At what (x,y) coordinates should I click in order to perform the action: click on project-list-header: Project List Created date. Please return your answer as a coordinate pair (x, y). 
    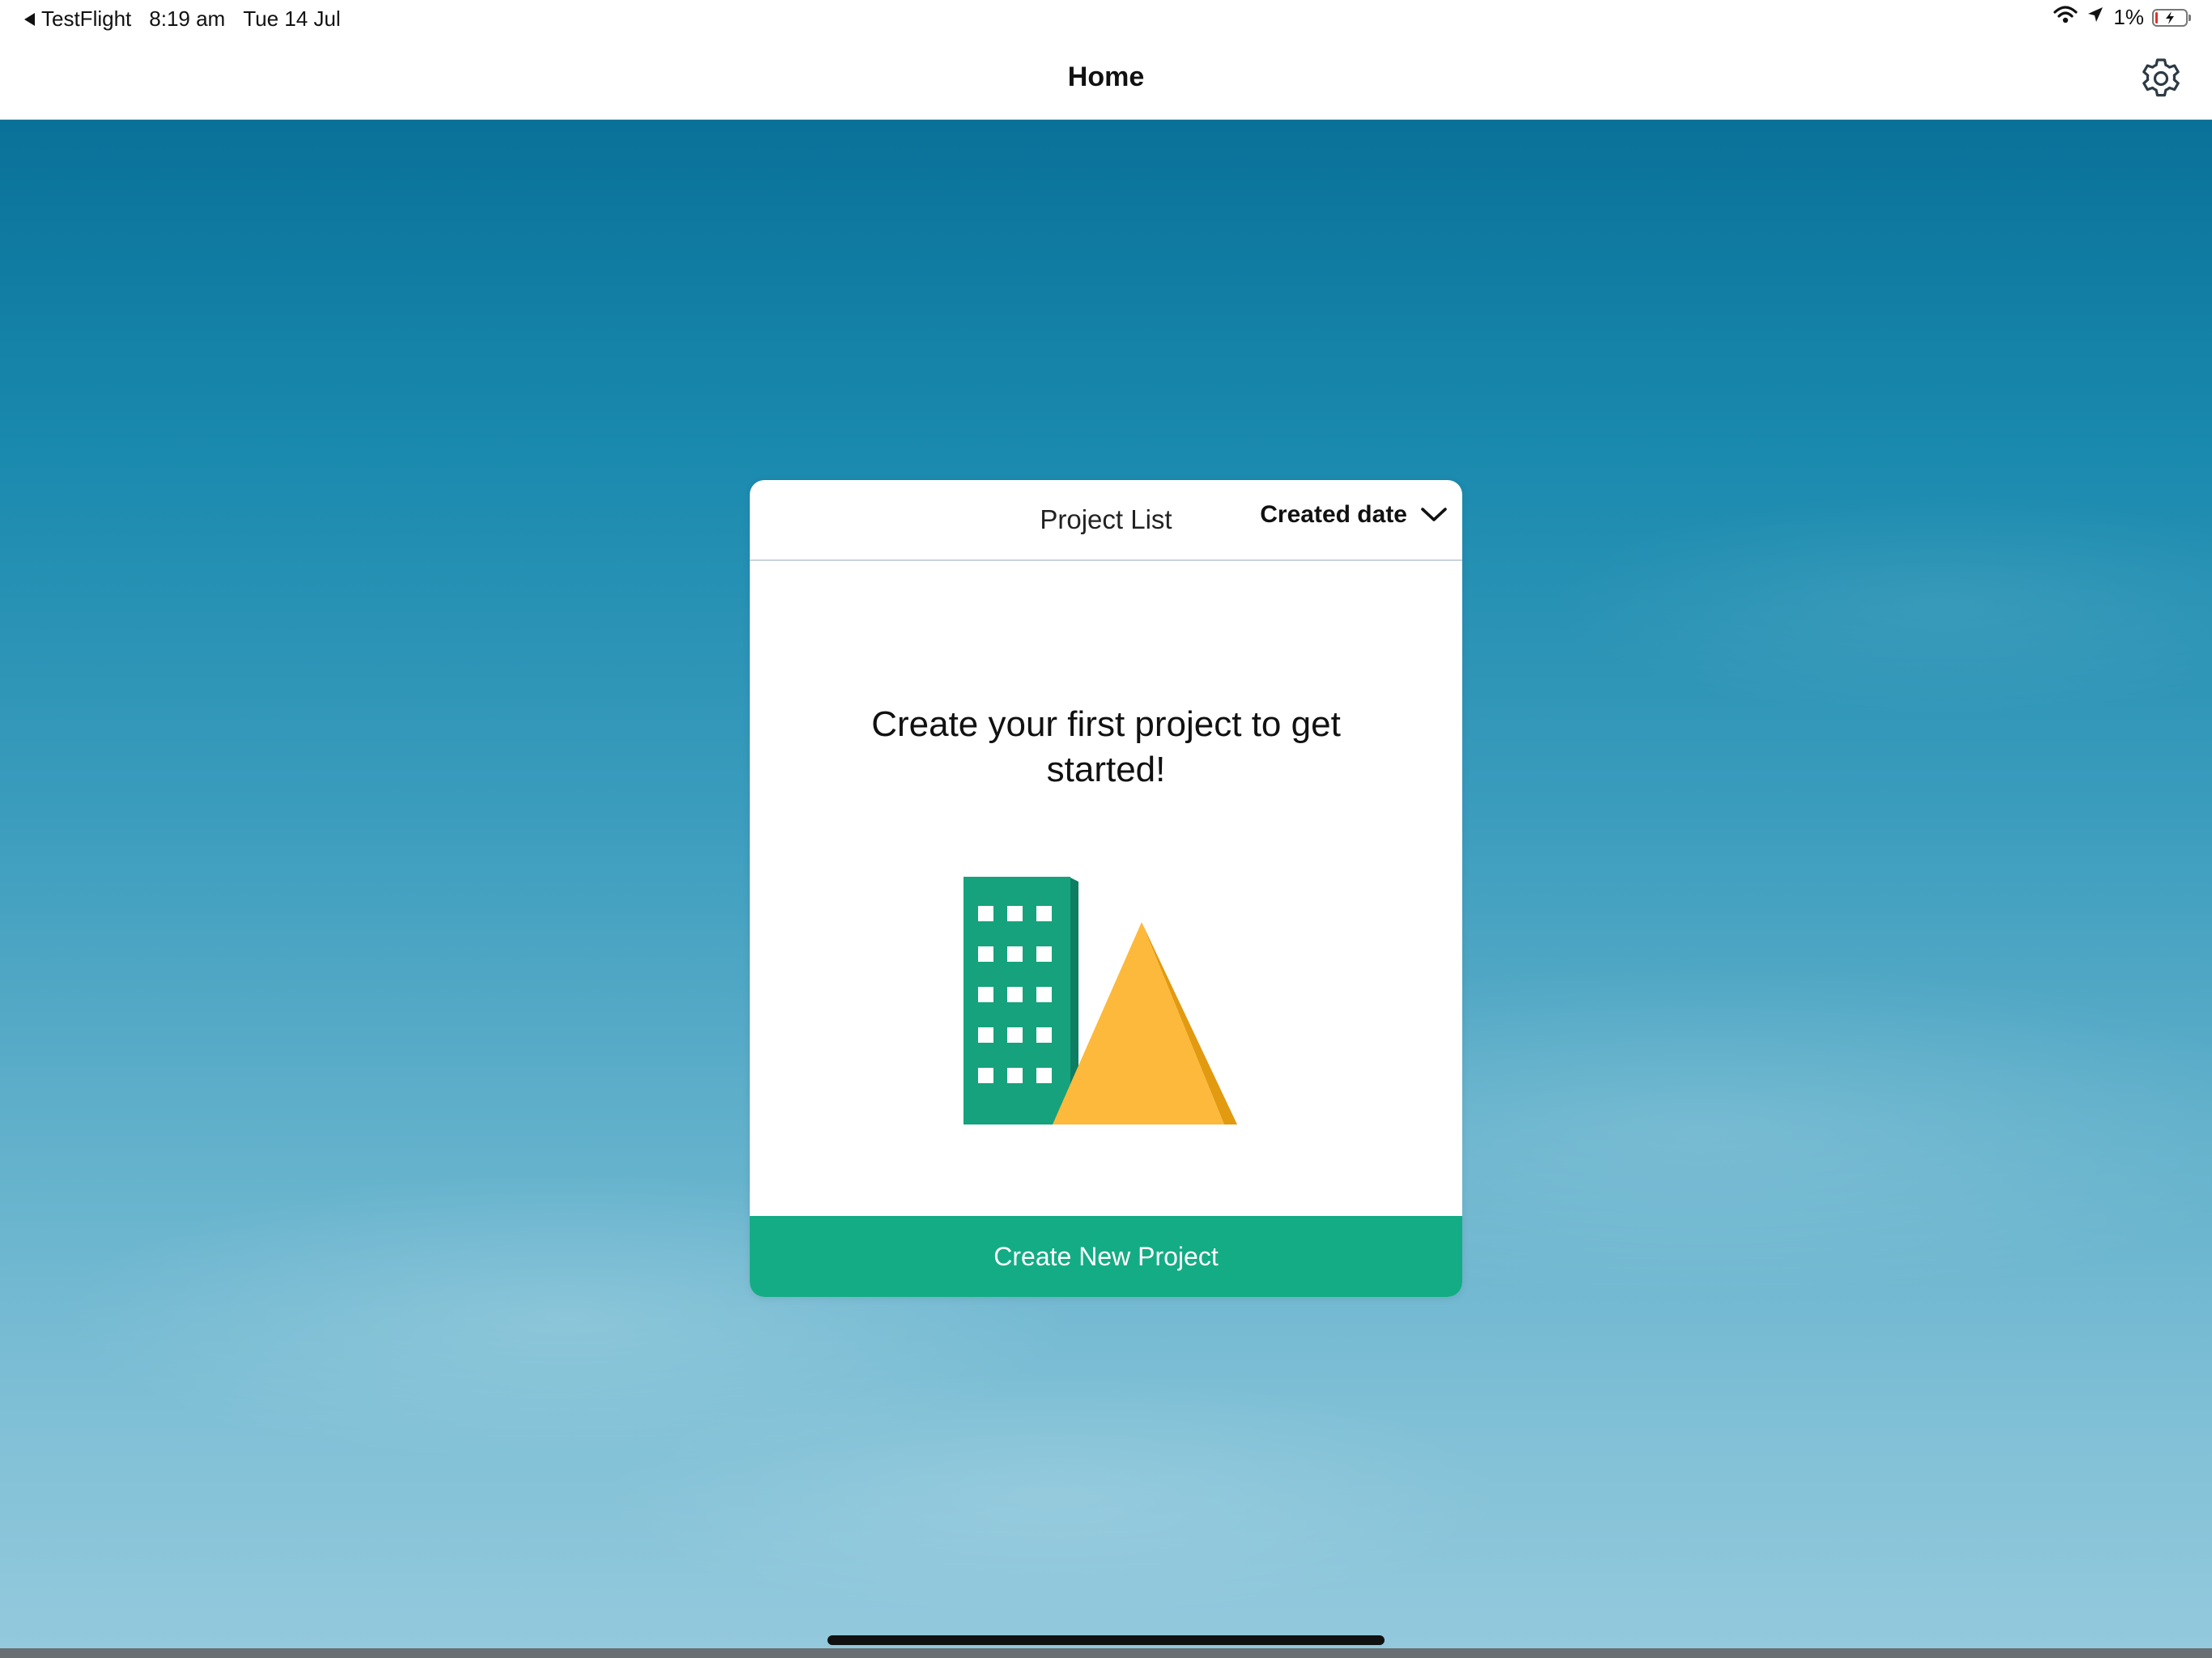
    Looking at the image, I should click on (1106, 520).